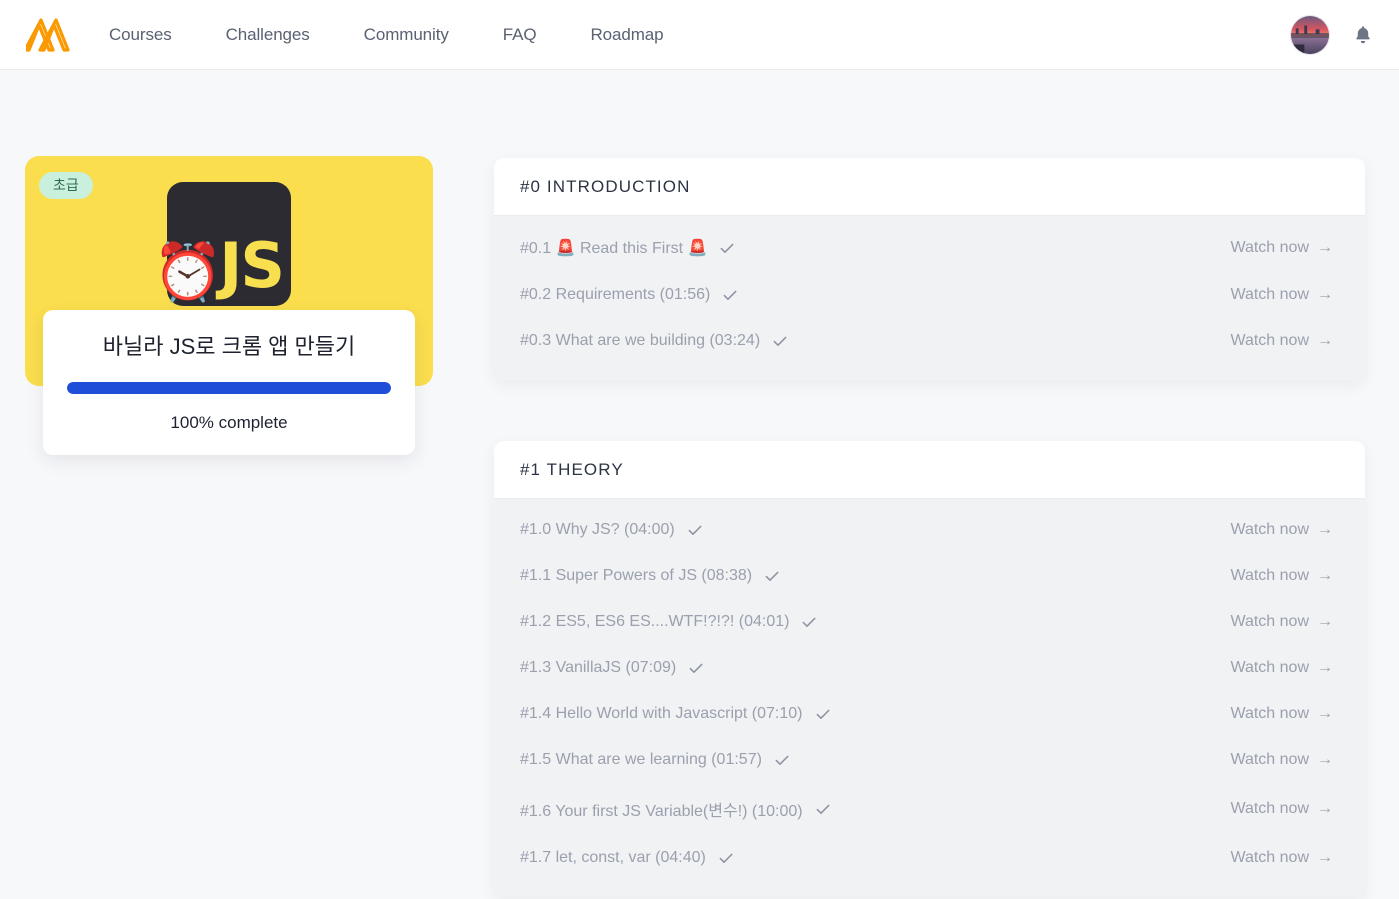 The height and width of the screenshot is (899, 1399). I want to click on lesson-row: #1.3 VanillaJS (07:09) Watch now →, so click(929, 668).